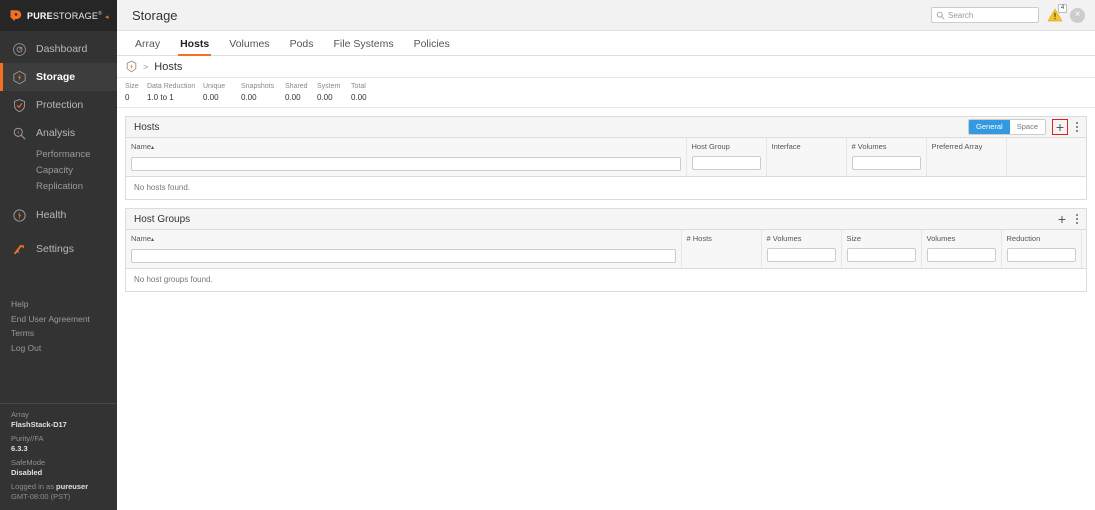 This screenshot has width=1095, height=510. I want to click on tab-pods: Pods, so click(302, 46).